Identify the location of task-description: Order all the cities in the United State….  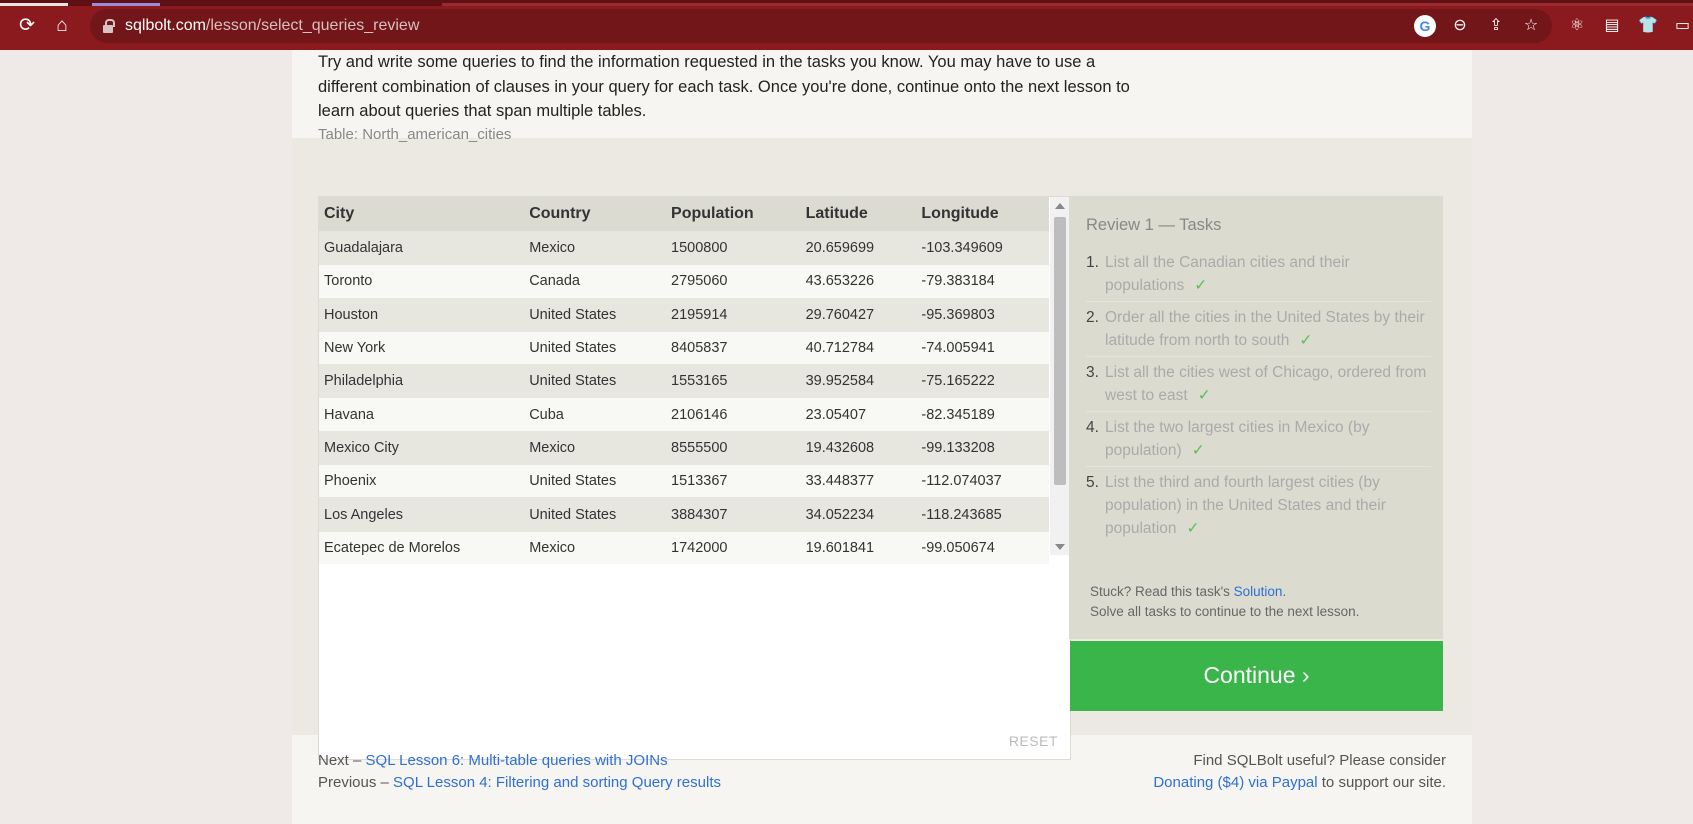
(1265, 329).